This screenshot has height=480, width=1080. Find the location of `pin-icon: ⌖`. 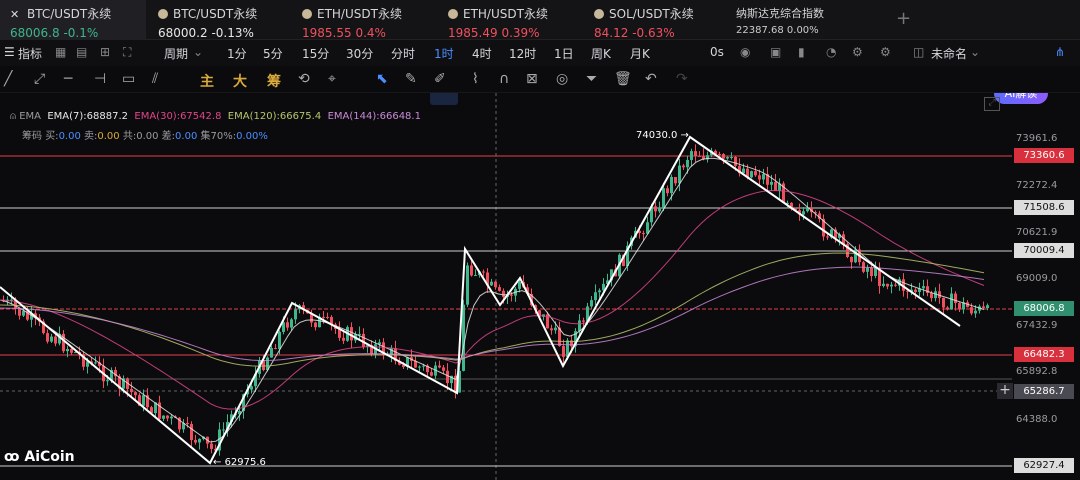

pin-icon: ⌖ is located at coordinates (332, 79).